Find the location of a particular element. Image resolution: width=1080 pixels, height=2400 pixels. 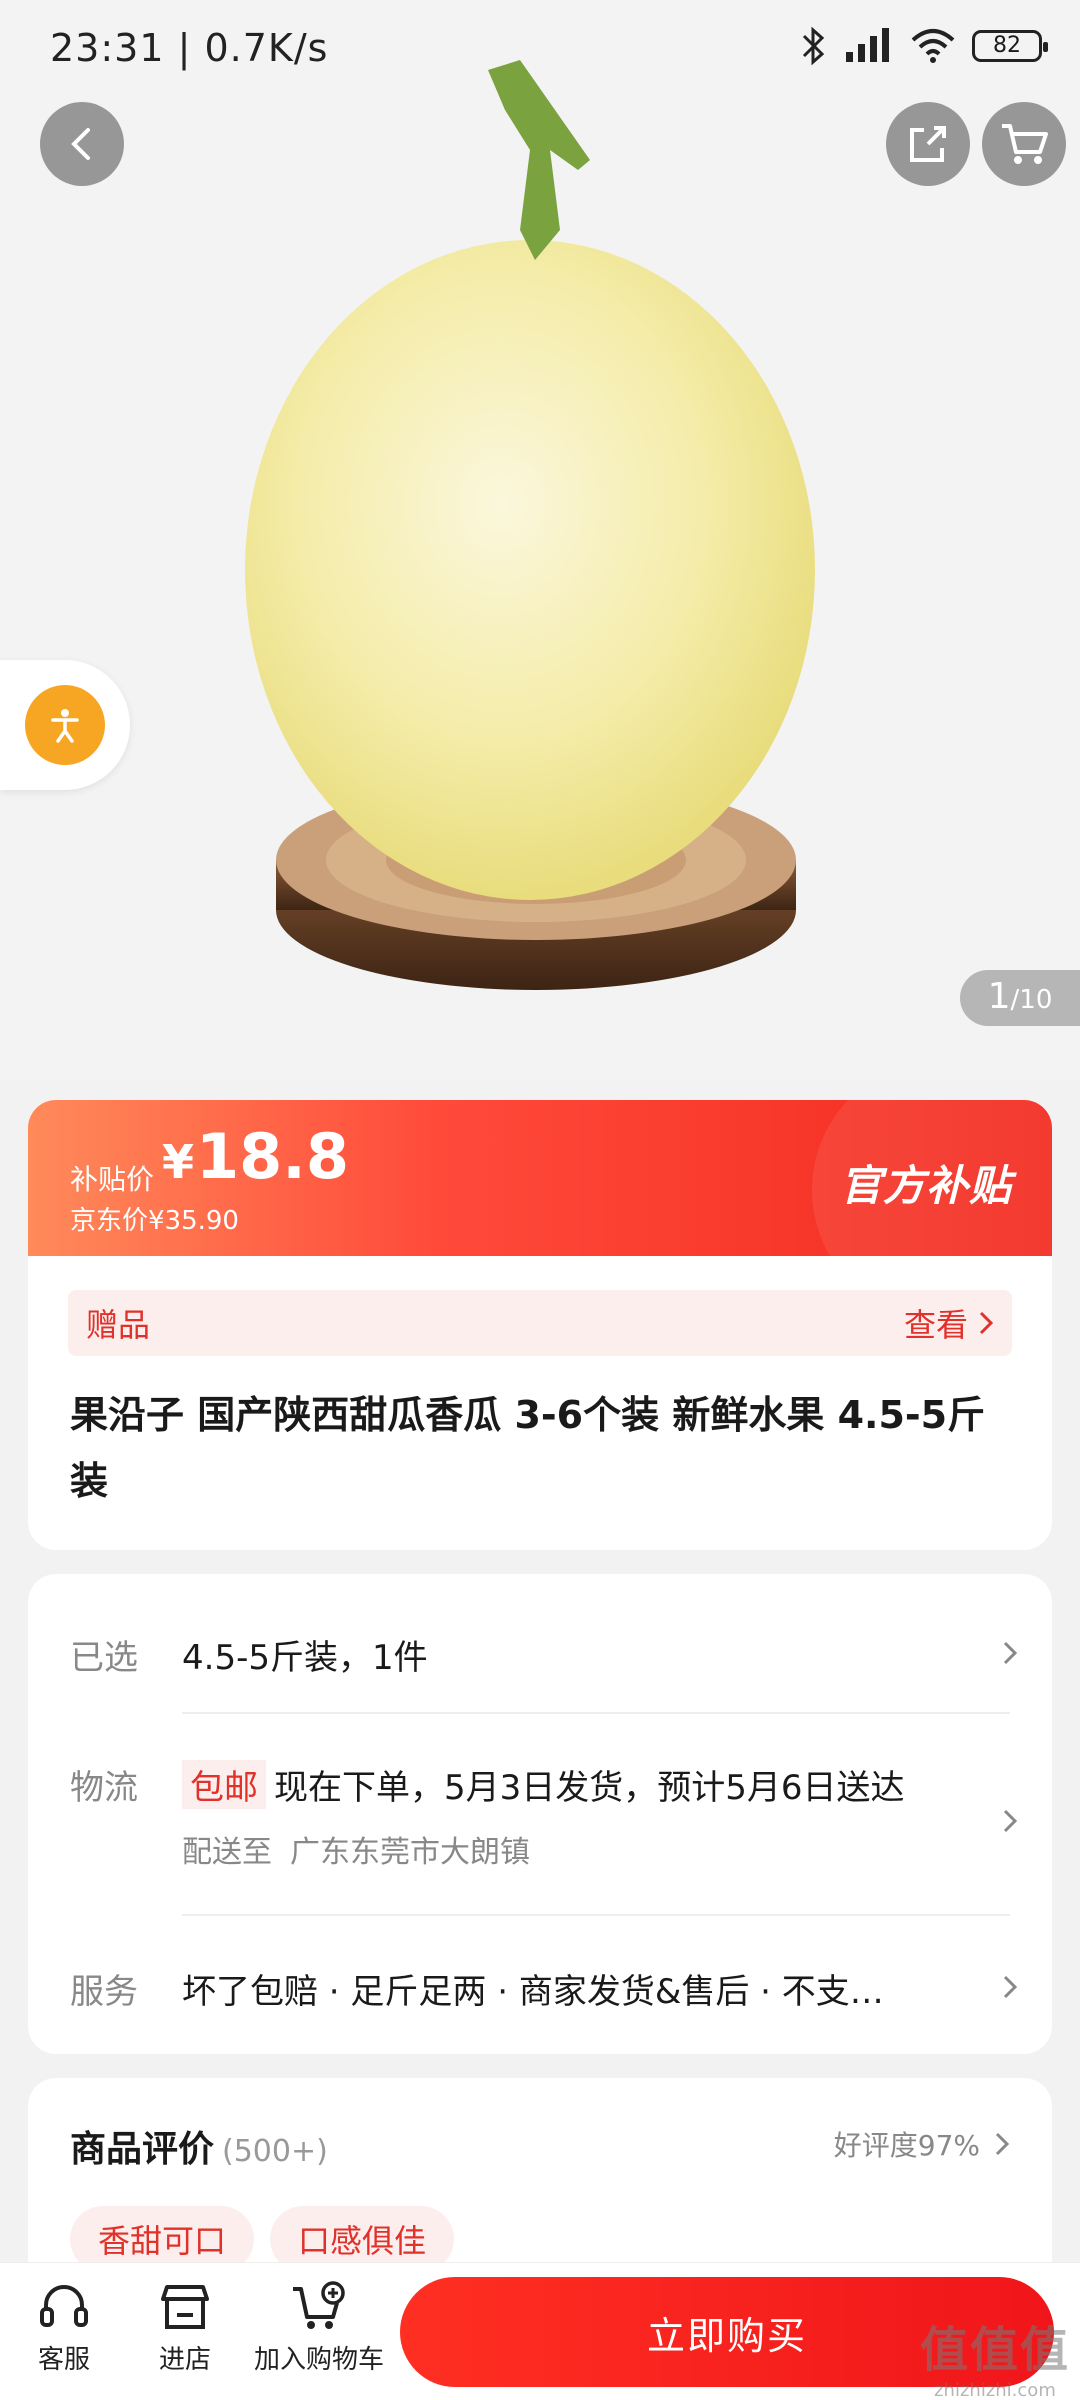

official-subsidy-badge: 官方补贴 is located at coordinates (925, 1185).